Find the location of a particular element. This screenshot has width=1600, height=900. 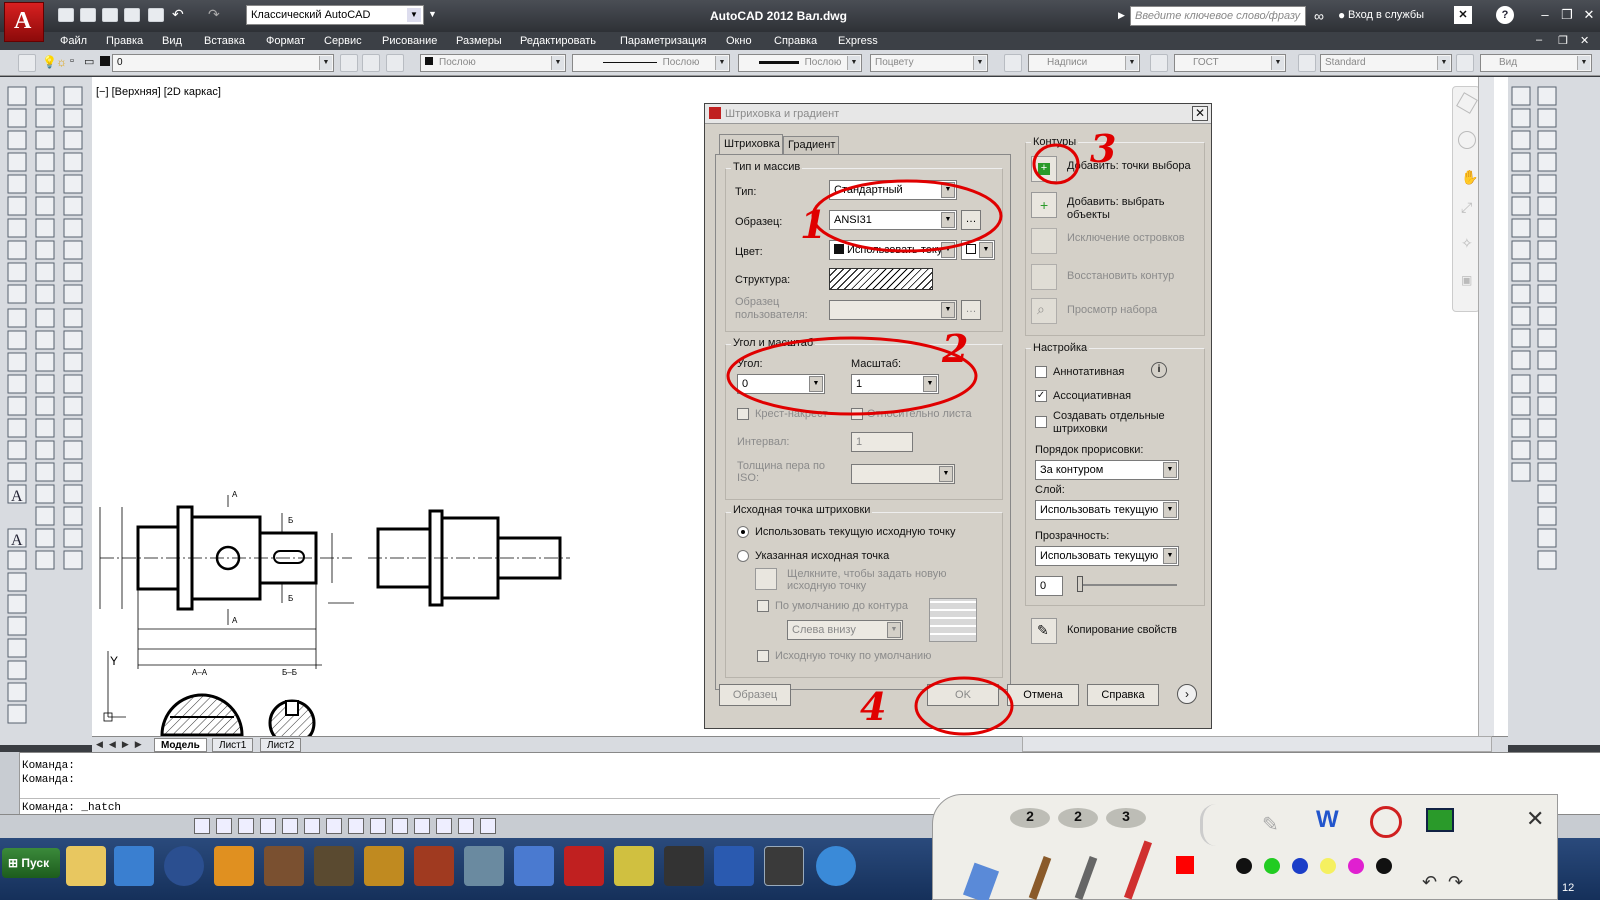

annotation-number-3: 3 is located at coordinates (1103, 148).